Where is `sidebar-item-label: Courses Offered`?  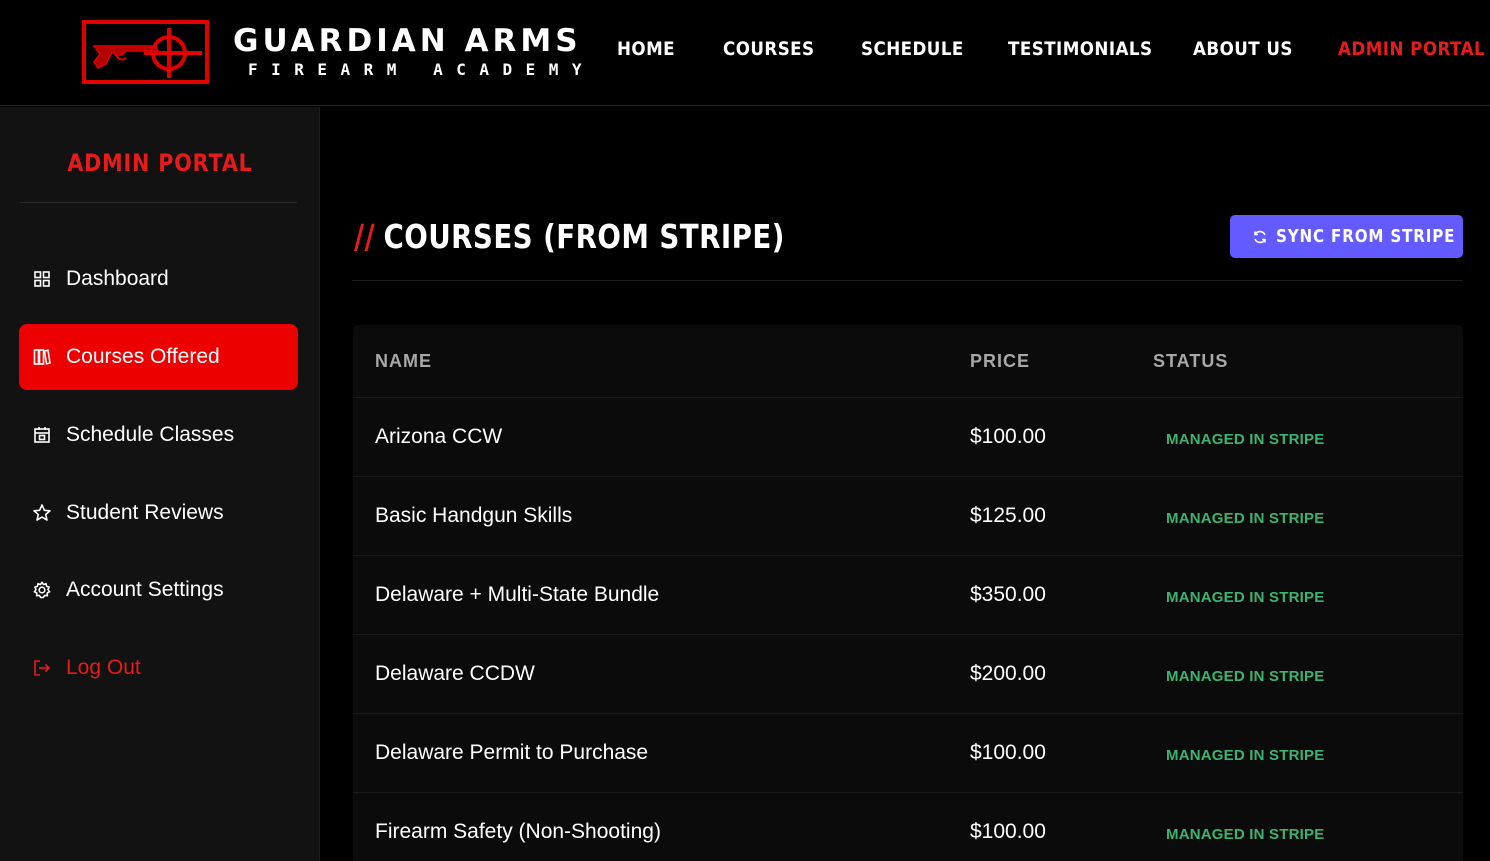
sidebar-item-label: Courses Offered is located at coordinates (143, 356).